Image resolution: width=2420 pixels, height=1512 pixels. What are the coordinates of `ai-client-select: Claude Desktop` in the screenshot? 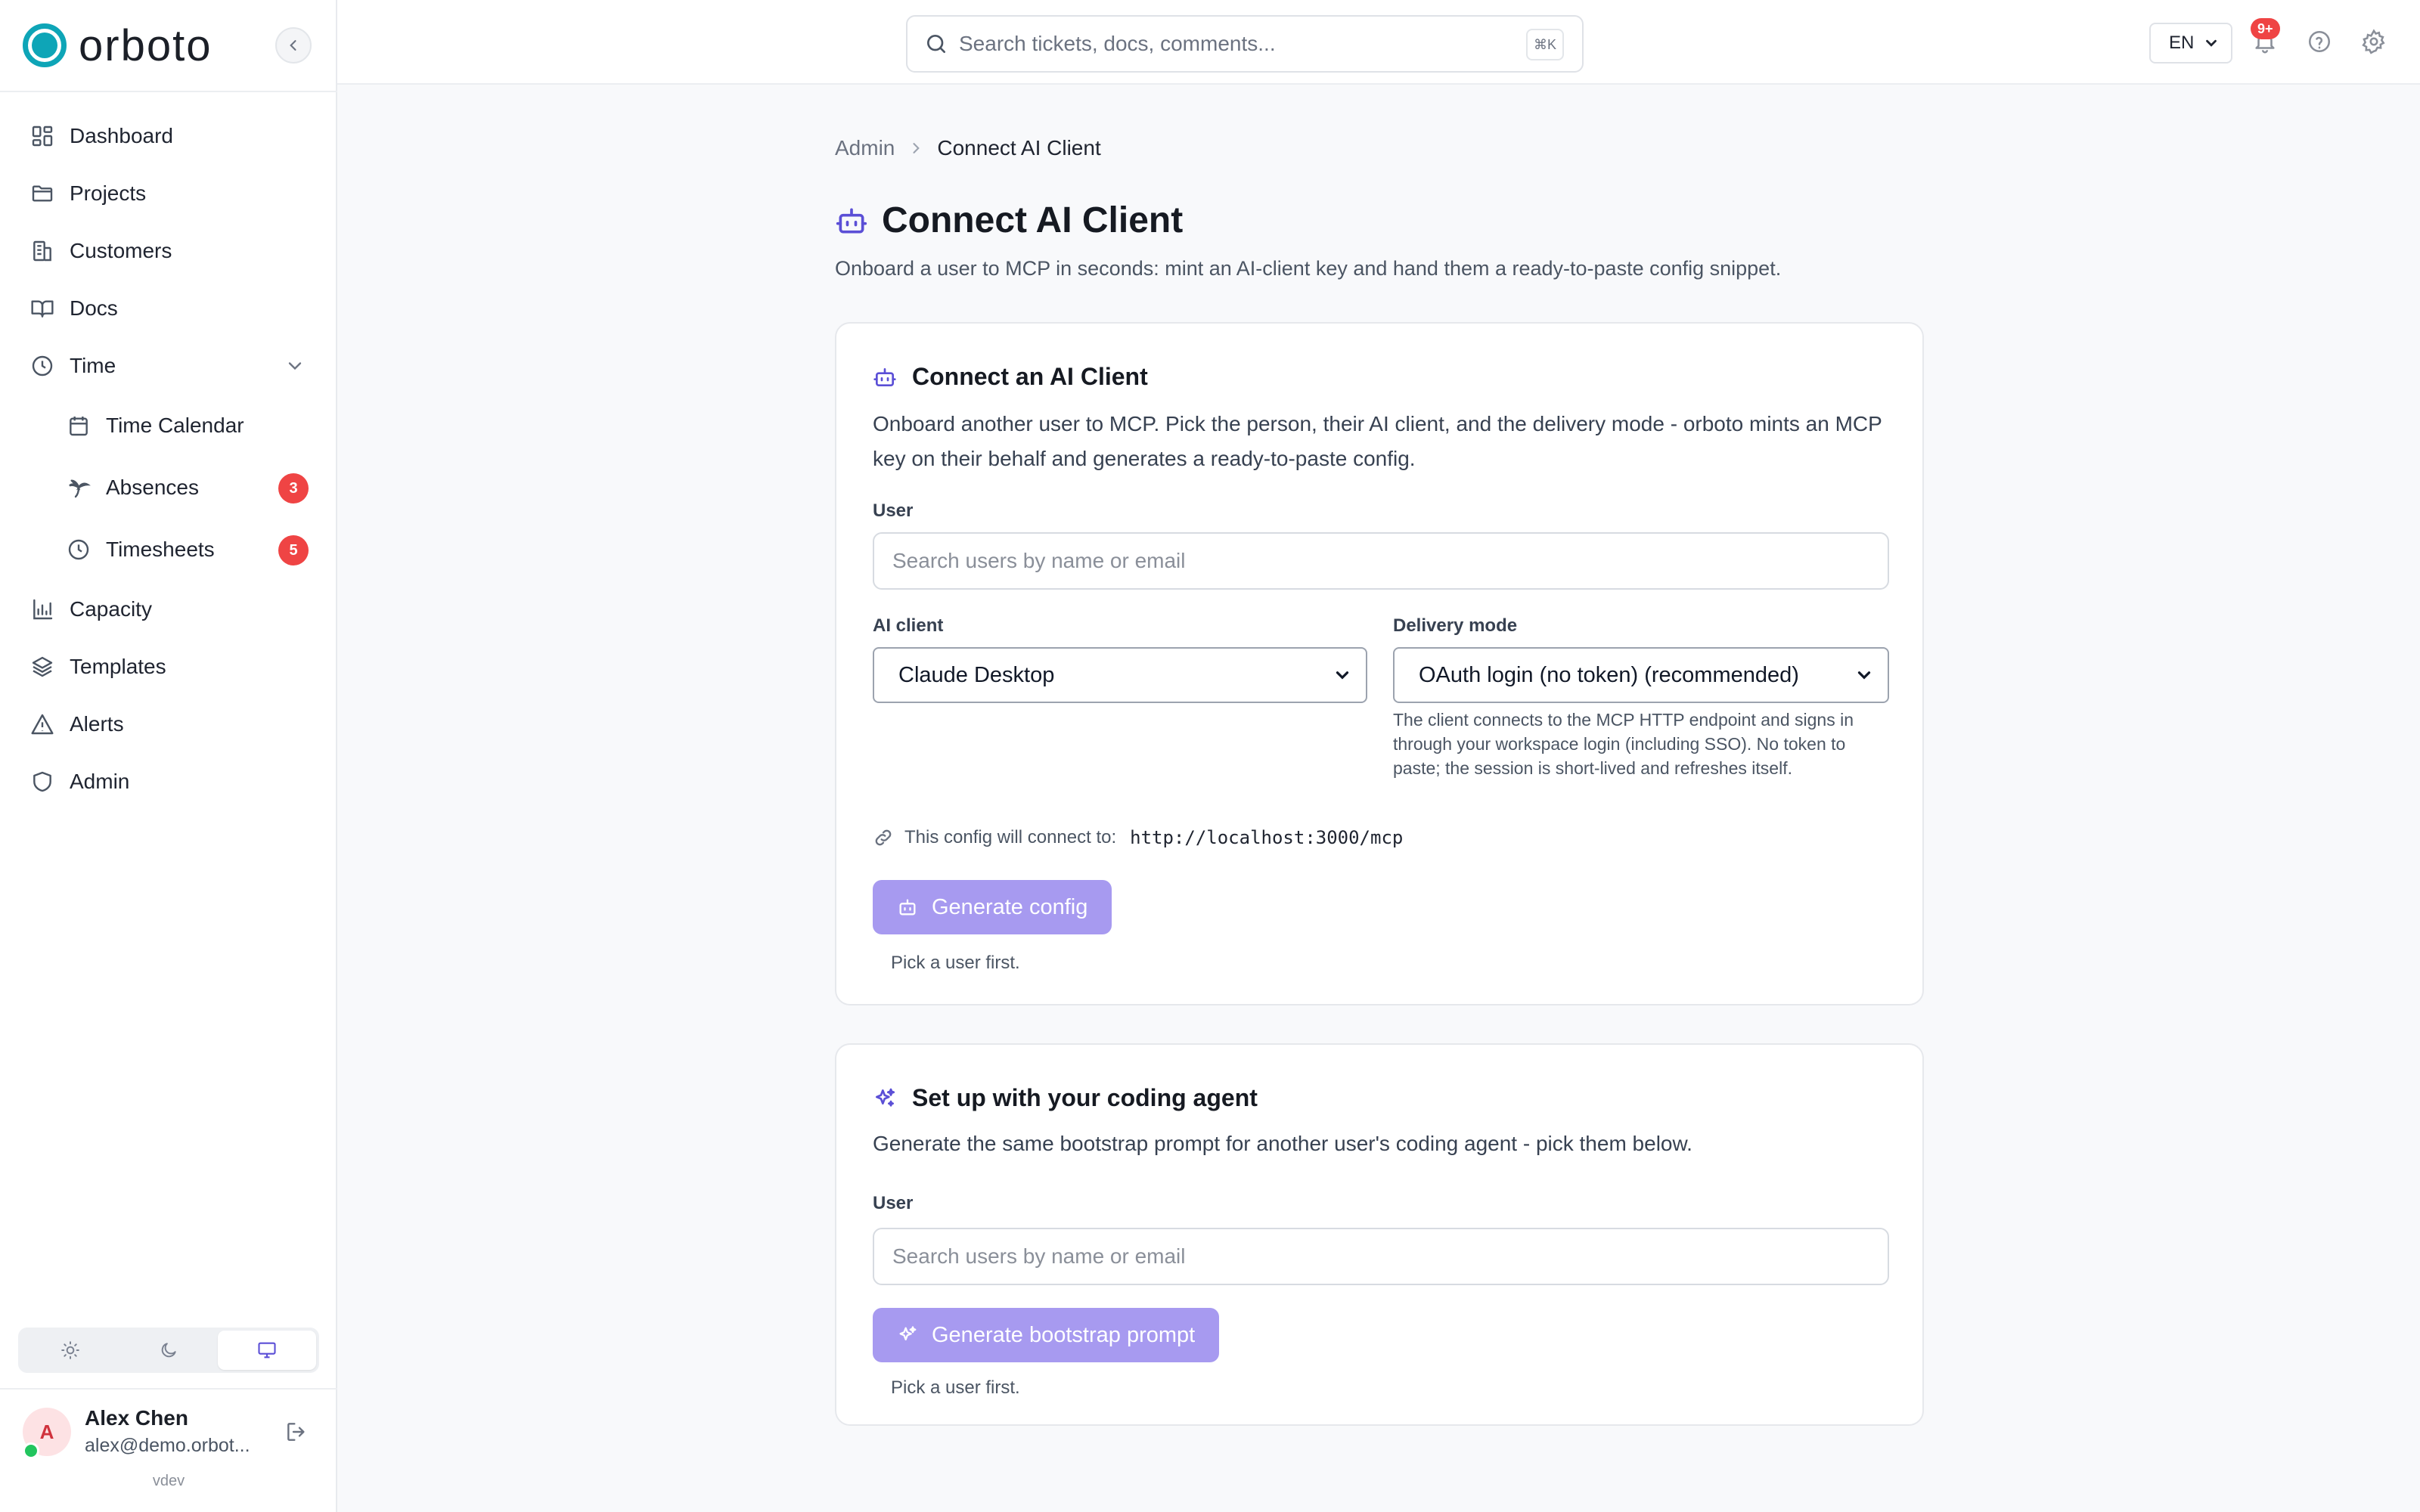 It's located at (1120, 675).